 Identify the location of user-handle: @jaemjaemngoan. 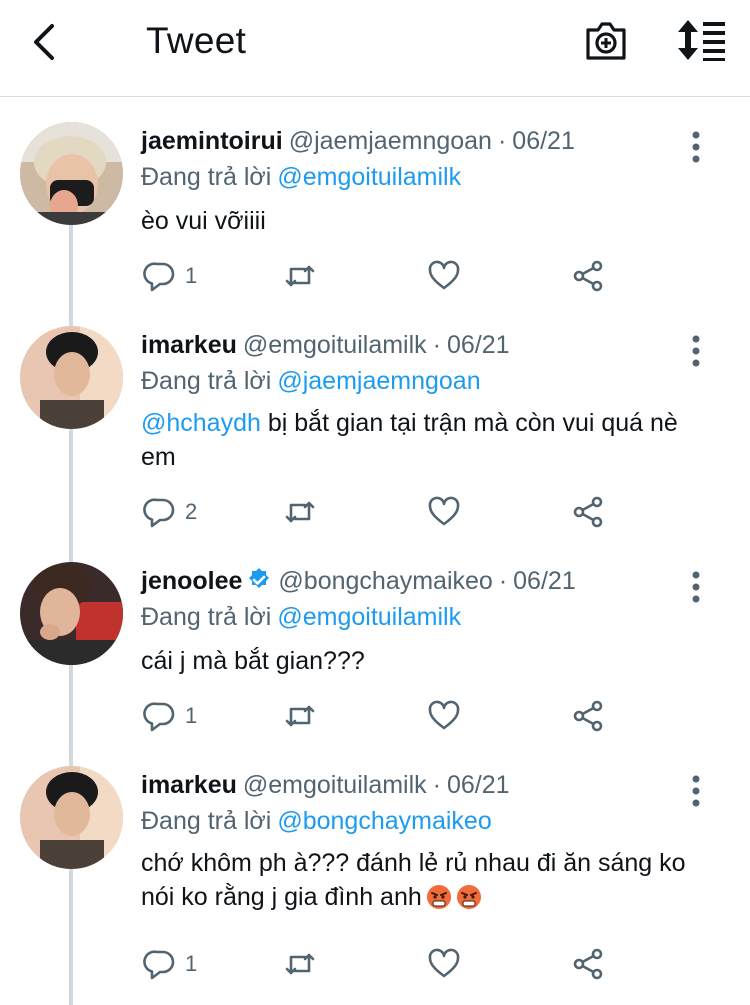
(390, 141).